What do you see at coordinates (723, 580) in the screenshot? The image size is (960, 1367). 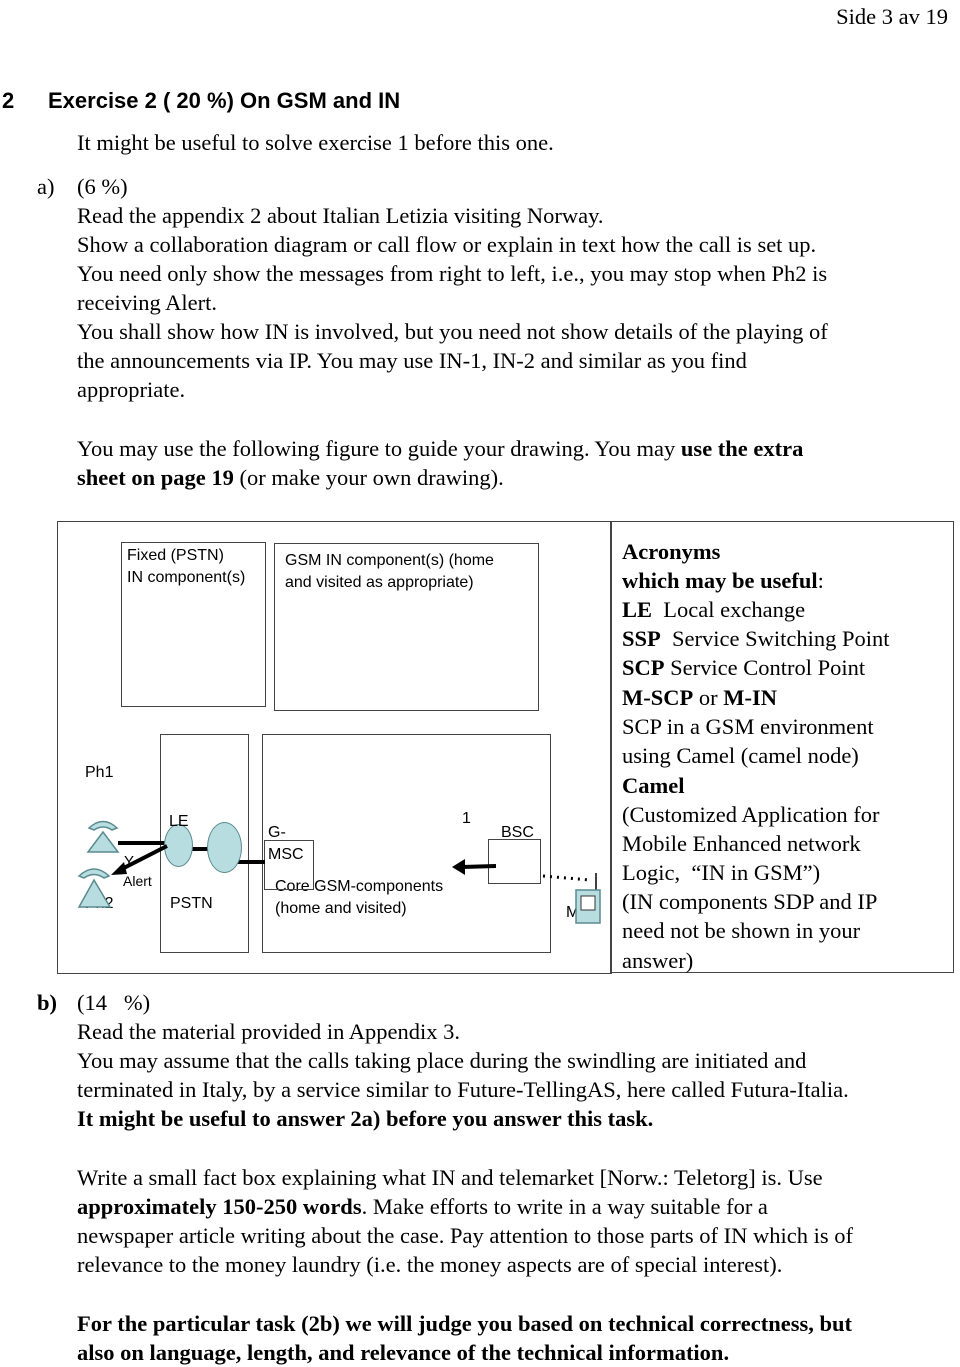 I see `acronyms-subtitle: which may be useful:` at bounding box center [723, 580].